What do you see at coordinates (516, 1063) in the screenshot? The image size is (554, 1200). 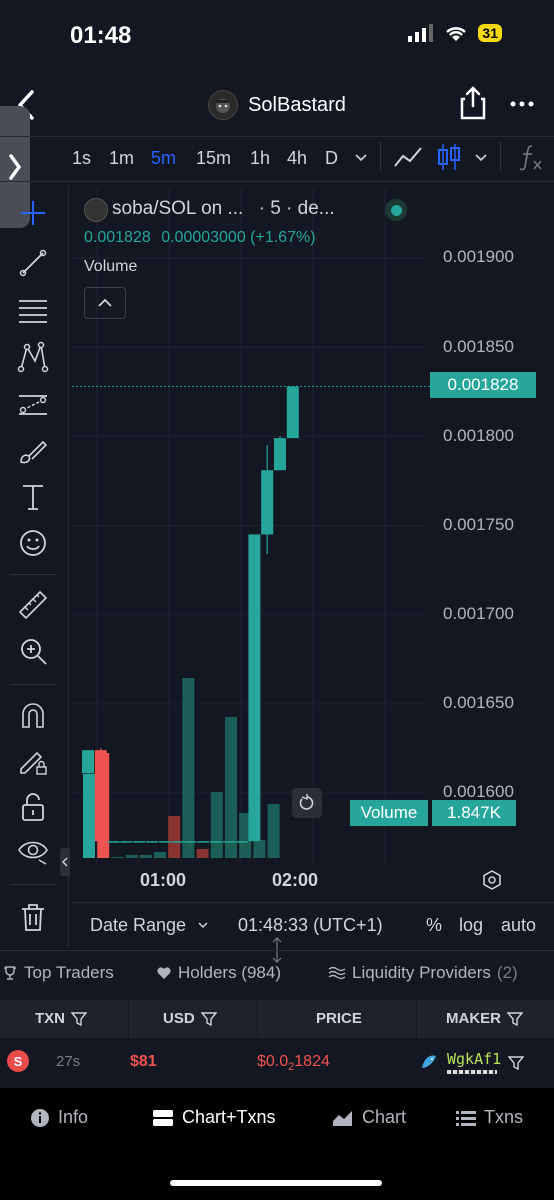 I see `filter-maker-icon` at bounding box center [516, 1063].